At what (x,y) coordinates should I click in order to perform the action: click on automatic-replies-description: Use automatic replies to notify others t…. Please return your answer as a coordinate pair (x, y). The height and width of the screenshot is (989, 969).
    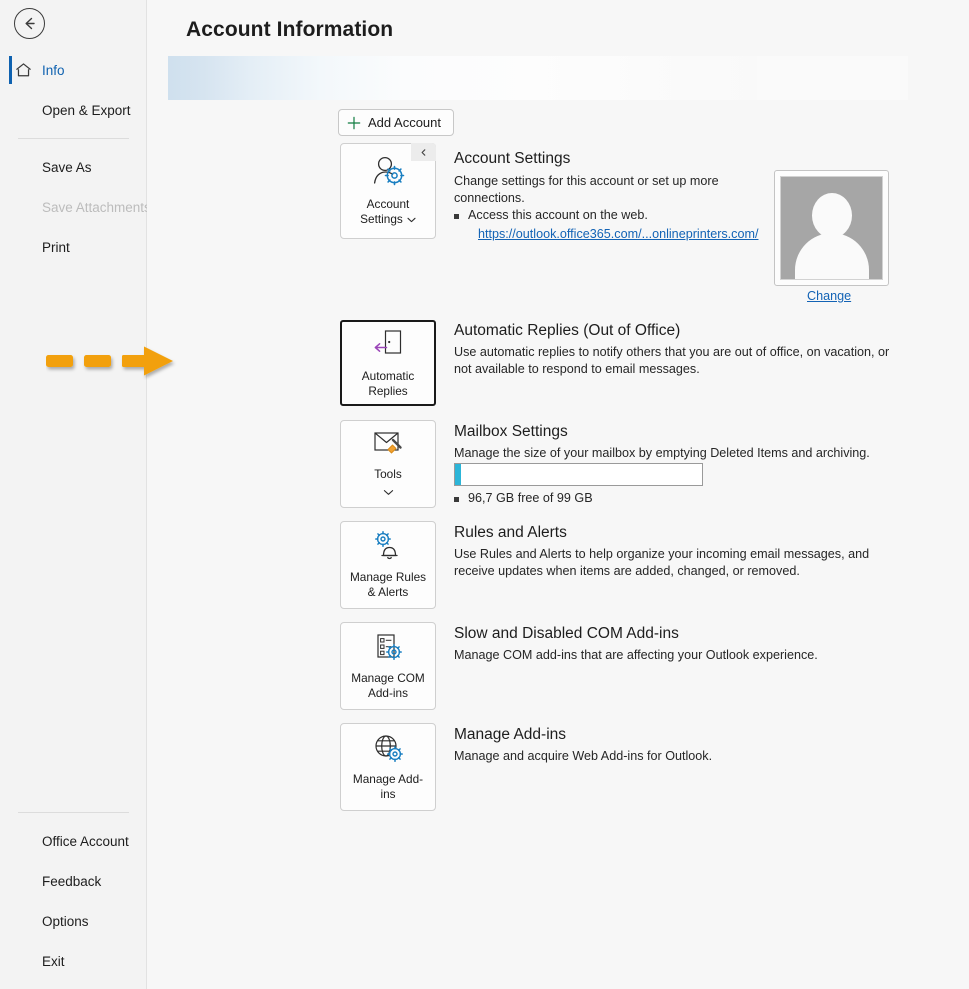
    Looking at the image, I should click on (672, 360).